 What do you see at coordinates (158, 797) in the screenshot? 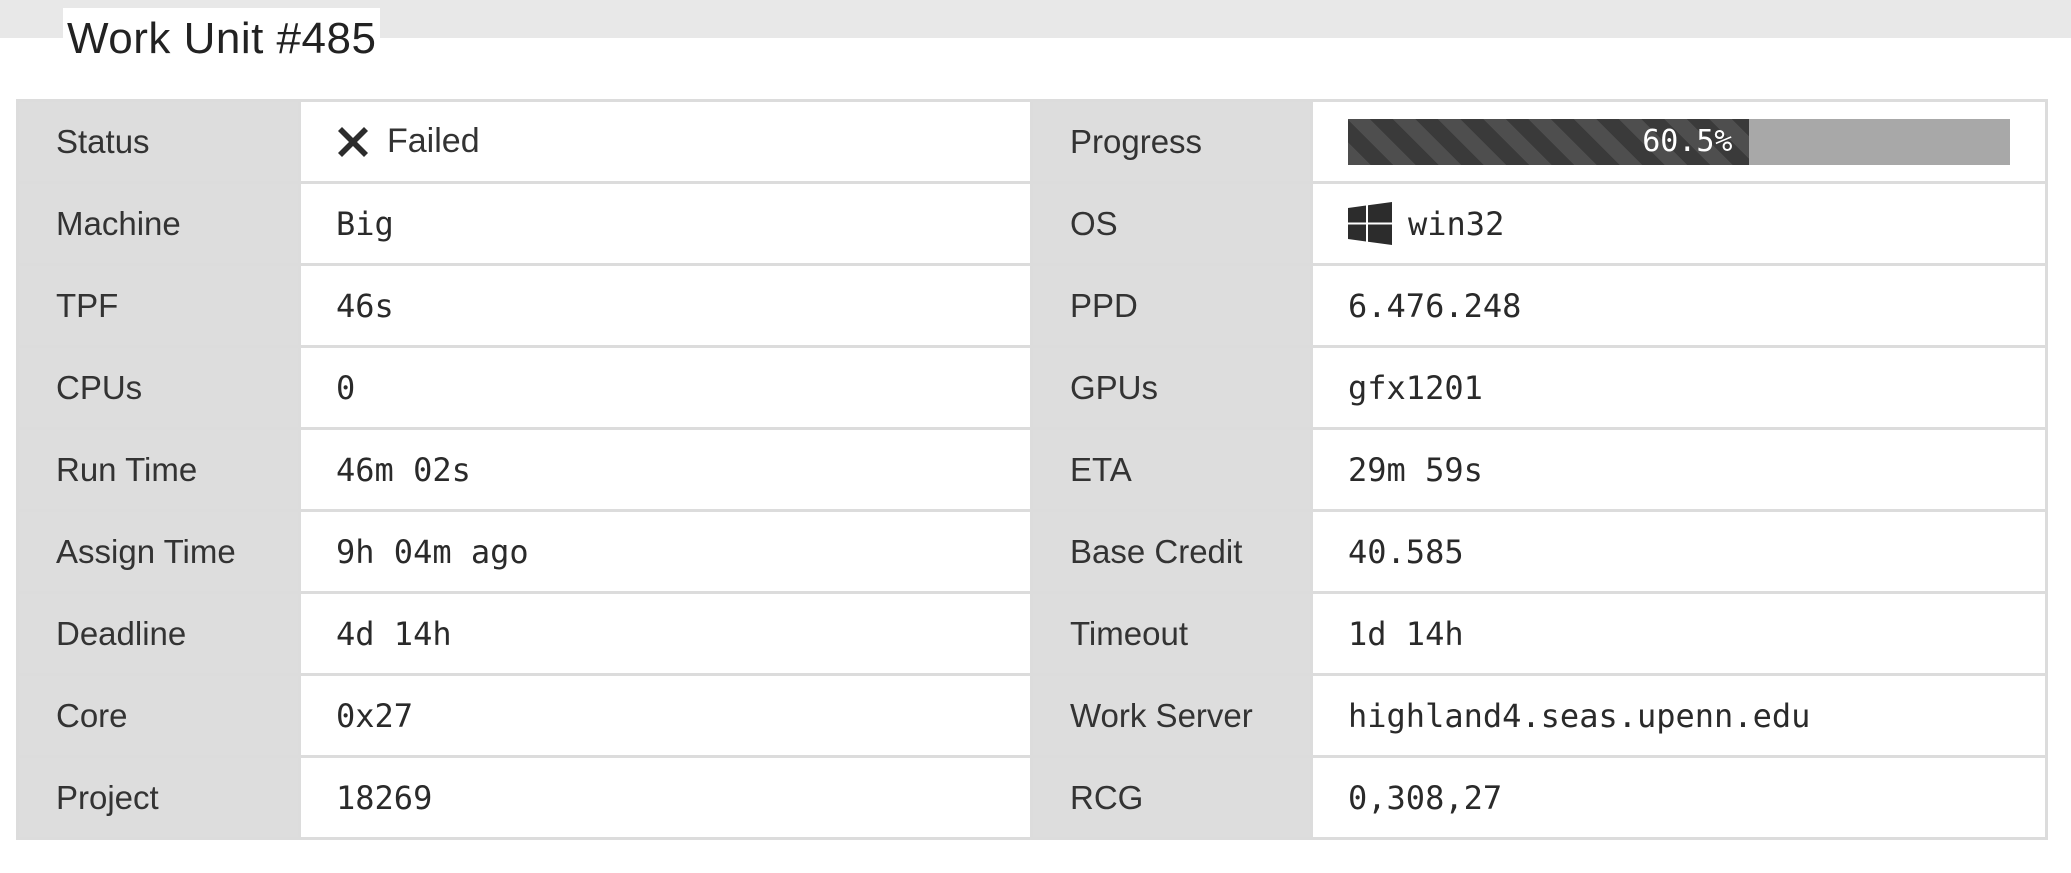
I see `project-label: Project` at bounding box center [158, 797].